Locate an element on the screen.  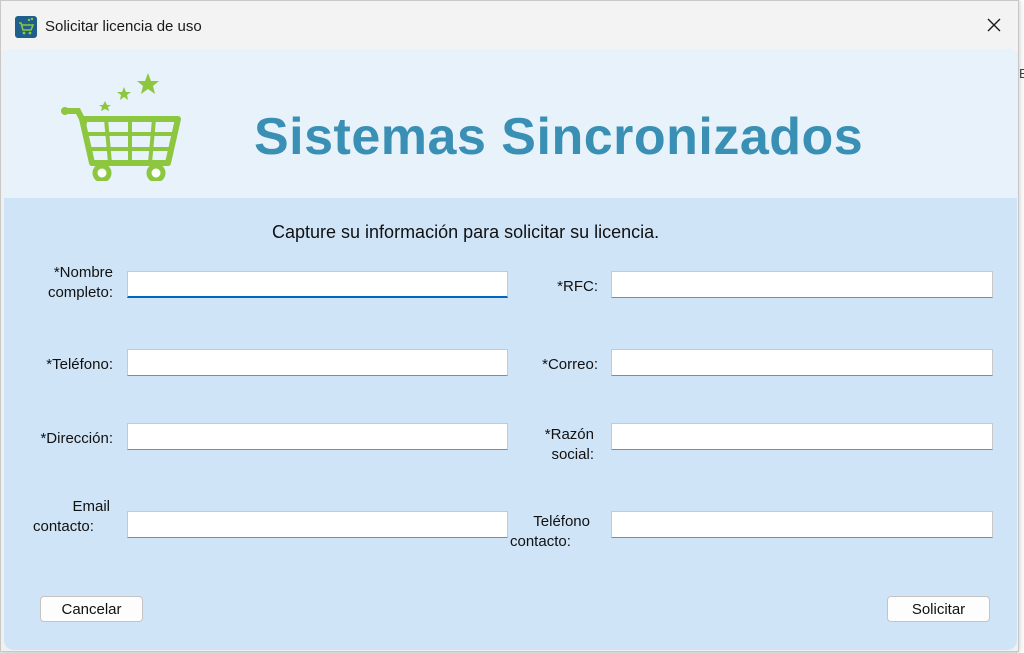
close-icon is located at coordinates (994, 25).